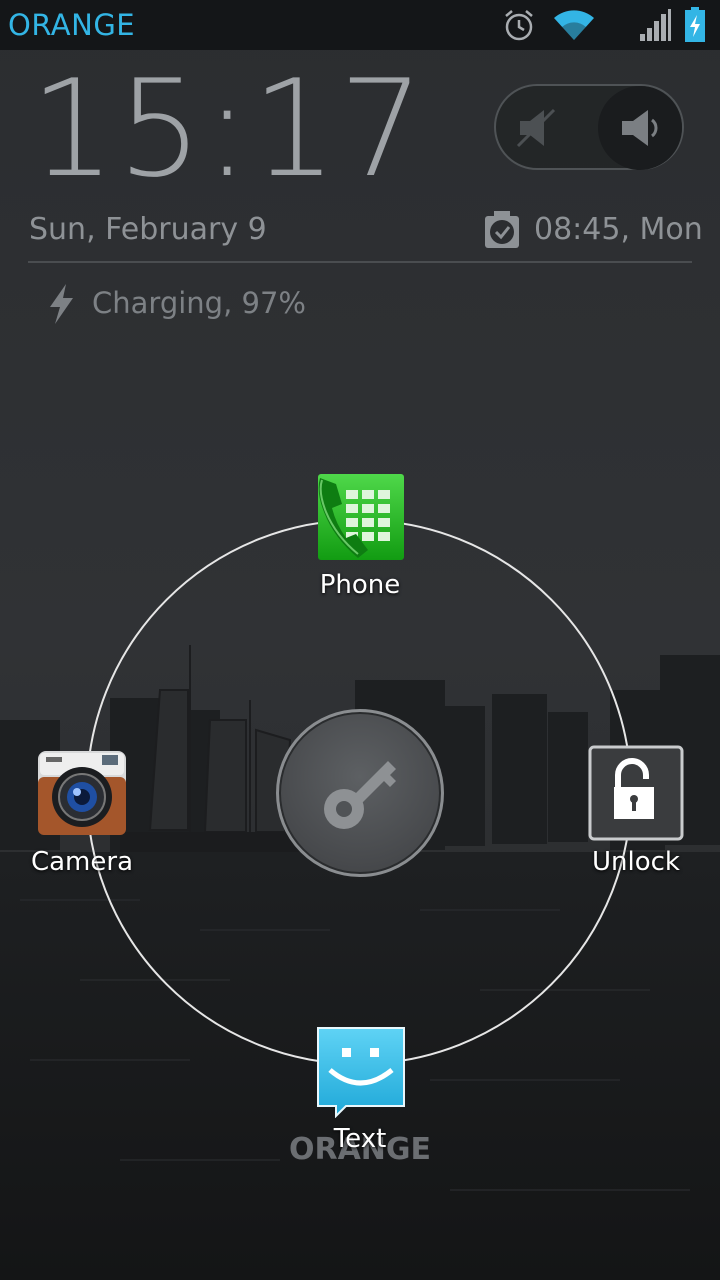  Describe the element at coordinates (360, 585) in the screenshot. I see `phone-label: Phone` at that location.